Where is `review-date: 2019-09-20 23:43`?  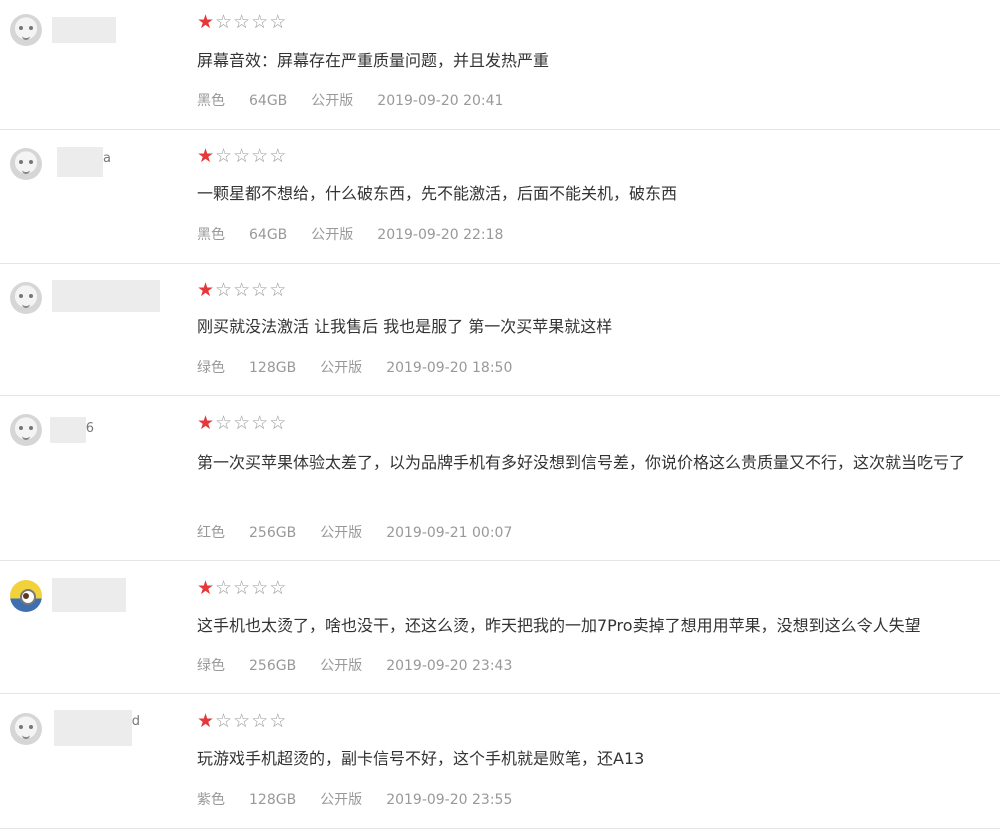
review-date: 2019-09-20 23:43 is located at coordinates (449, 666).